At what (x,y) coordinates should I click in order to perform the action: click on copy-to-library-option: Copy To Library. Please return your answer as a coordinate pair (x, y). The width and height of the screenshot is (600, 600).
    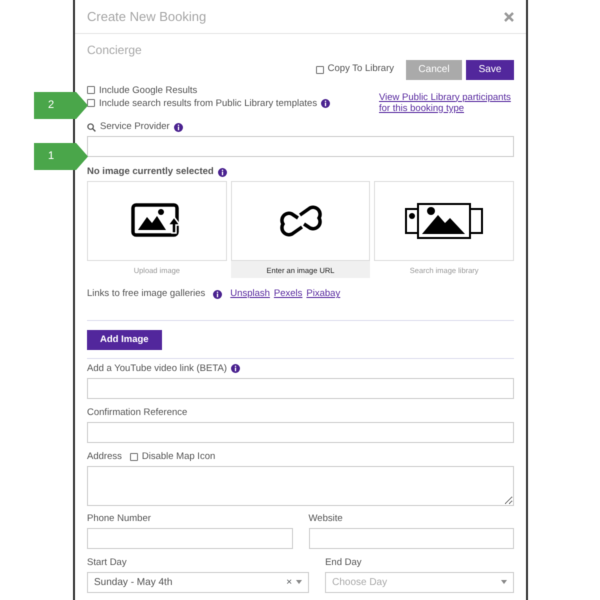
    Looking at the image, I should click on (355, 69).